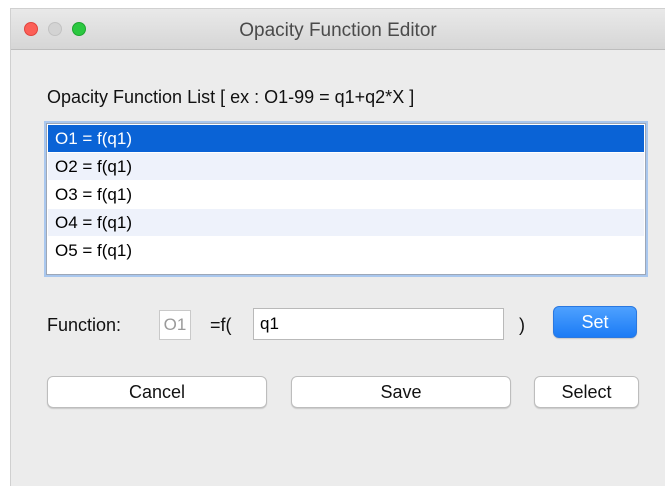 Image resolution: width=665 pixels, height=486 pixels. What do you see at coordinates (586, 392) in the screenshot?
I see `select-button: Select` at bounding box center [586, 392].